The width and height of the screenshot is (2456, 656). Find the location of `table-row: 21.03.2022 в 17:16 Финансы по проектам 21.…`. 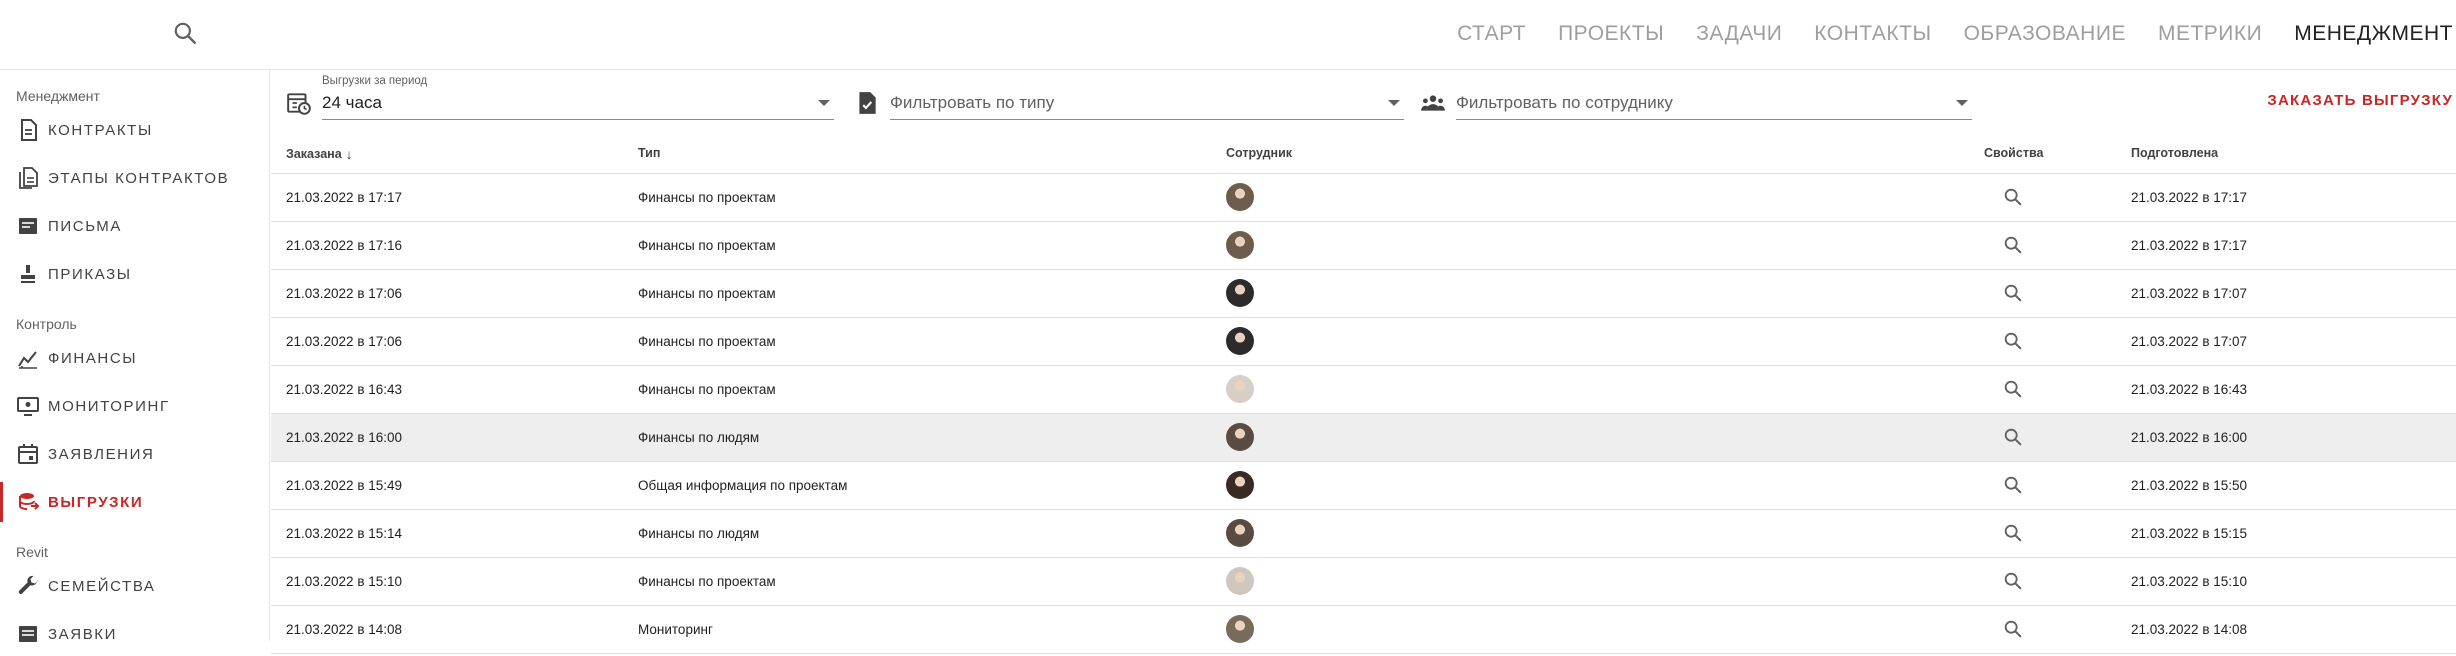

table-row: 21.03.2022 в 17:16 Финансы по проектам 21.… is located at coordinates (1363, 246).